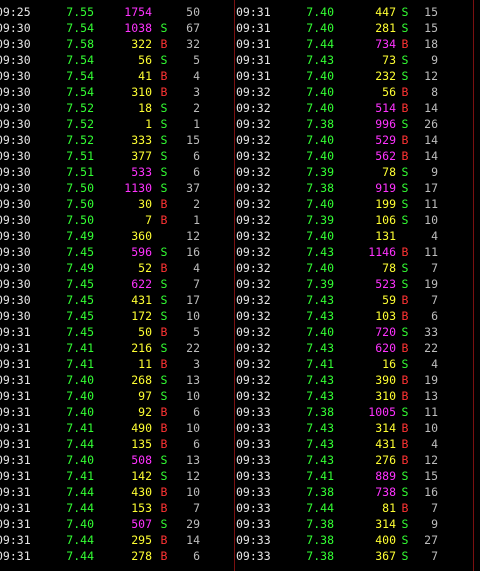 This screenshot has width=480, height=571. Describe the element at coordinates (354, 332) in the screenshot. I see `tick-row: 09:32 7.40 720 S 33` at that location.